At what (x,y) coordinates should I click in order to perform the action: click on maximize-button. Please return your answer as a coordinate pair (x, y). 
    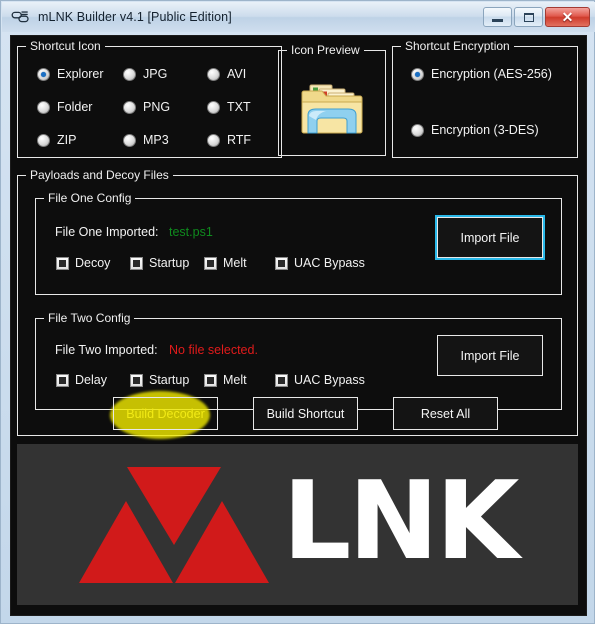
    Looking at the image, I should click on (528, 17).